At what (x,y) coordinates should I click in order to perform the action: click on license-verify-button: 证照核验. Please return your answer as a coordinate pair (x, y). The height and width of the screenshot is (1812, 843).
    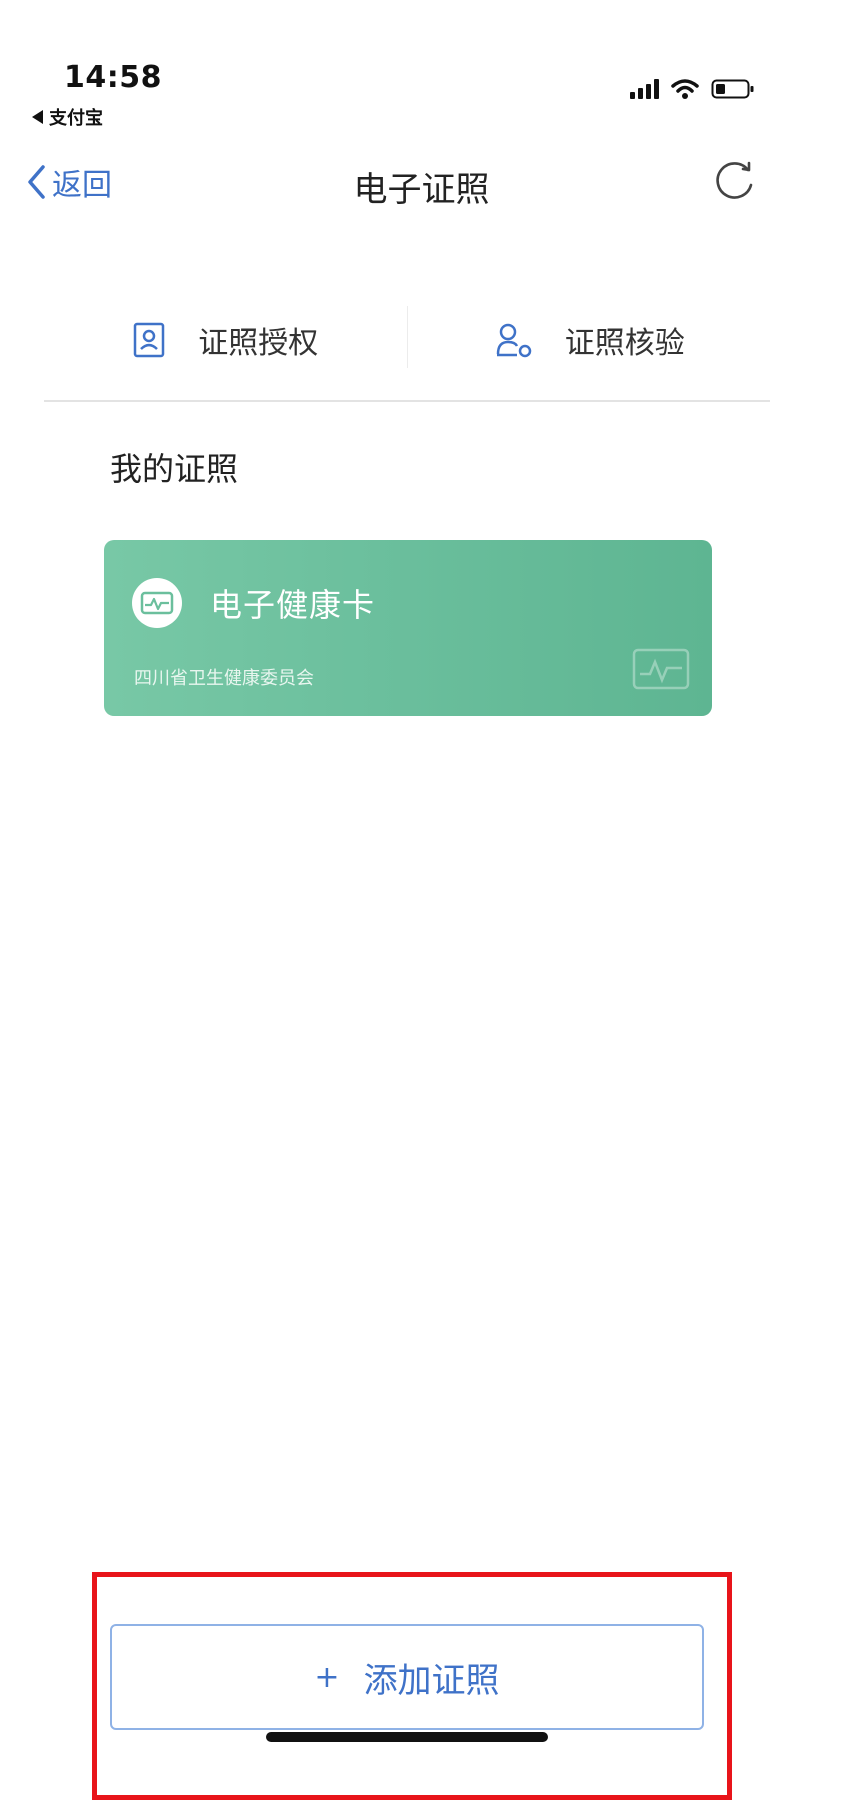
    Looking at the image, I should click on (589, 340).